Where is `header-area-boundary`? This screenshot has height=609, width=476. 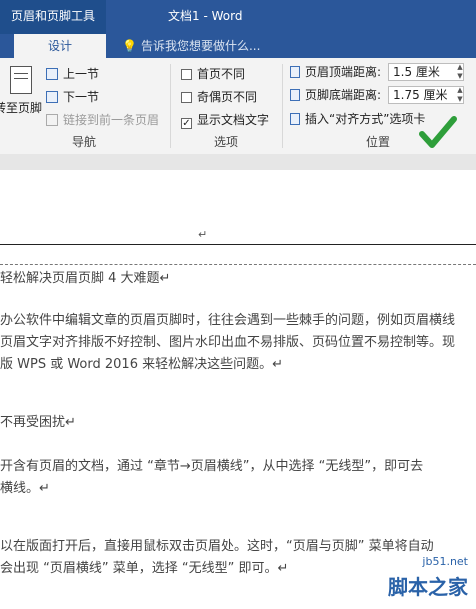 header-area-boundary is located at coordinates (238, 264).